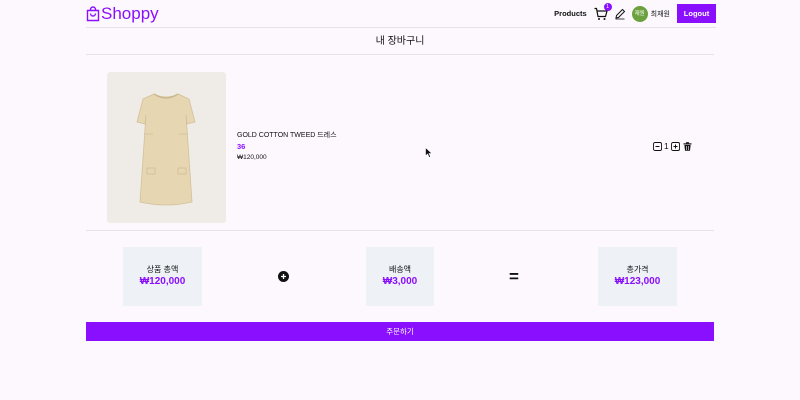 The image size is (800, 400). I want to click on product-image, so click(166, 147).